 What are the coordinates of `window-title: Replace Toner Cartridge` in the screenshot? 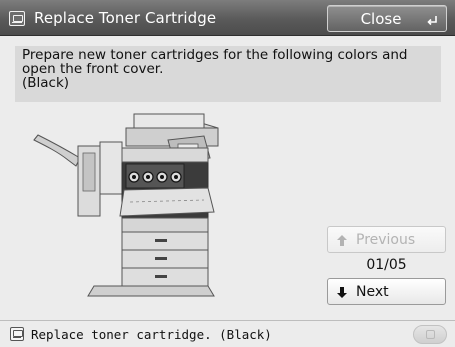 It's located at (125, 18).